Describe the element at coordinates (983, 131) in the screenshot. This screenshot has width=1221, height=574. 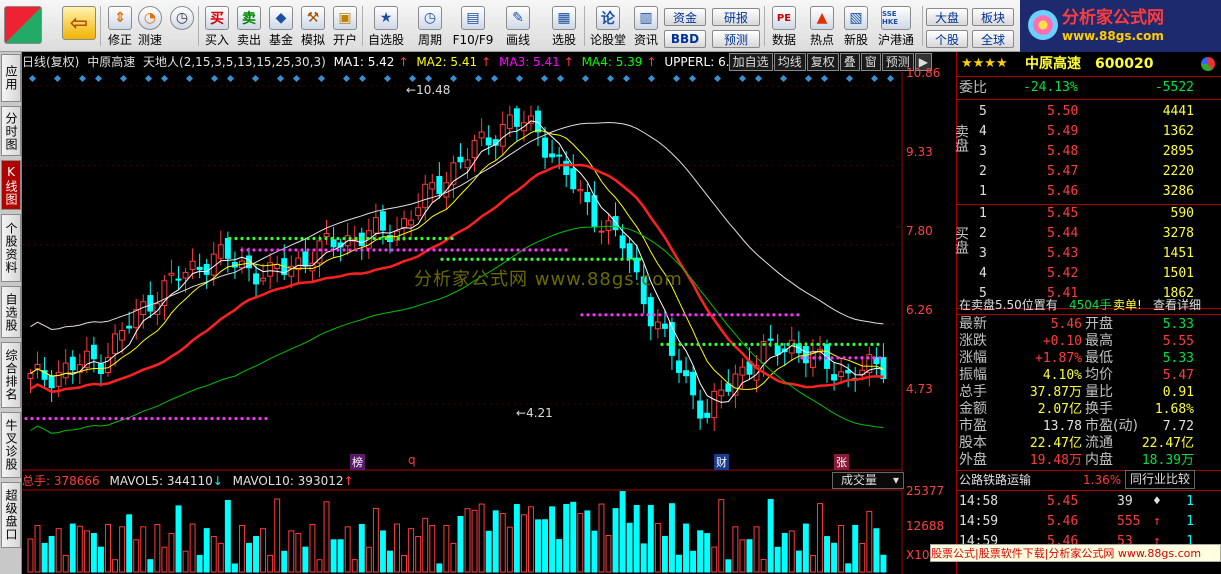
I see `level-number: 4` at that location.